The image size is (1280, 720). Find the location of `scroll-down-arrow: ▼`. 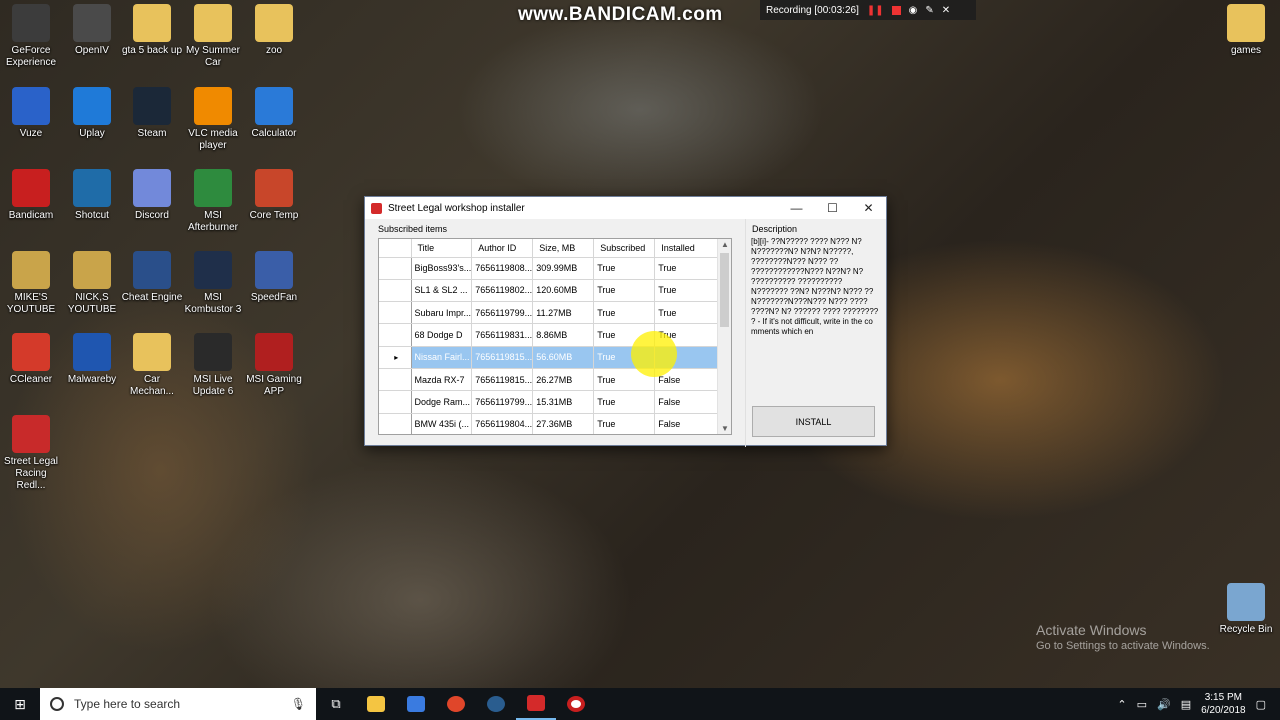

scroll-down-arrow: ▼ is located at coordinates (724, 428).